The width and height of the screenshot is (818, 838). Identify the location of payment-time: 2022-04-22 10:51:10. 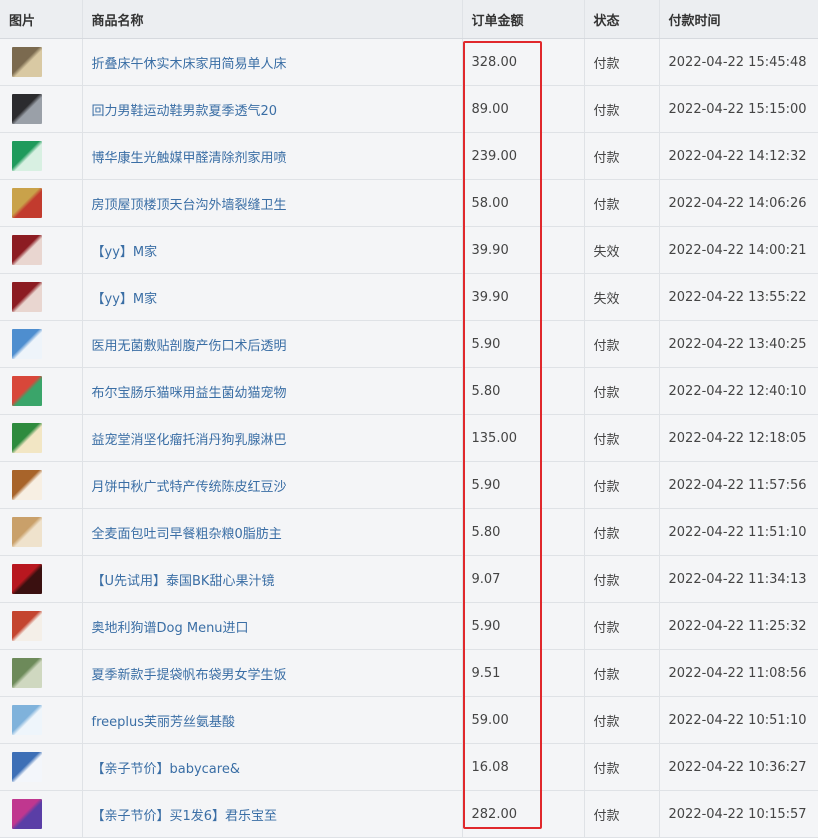
(738, 720).